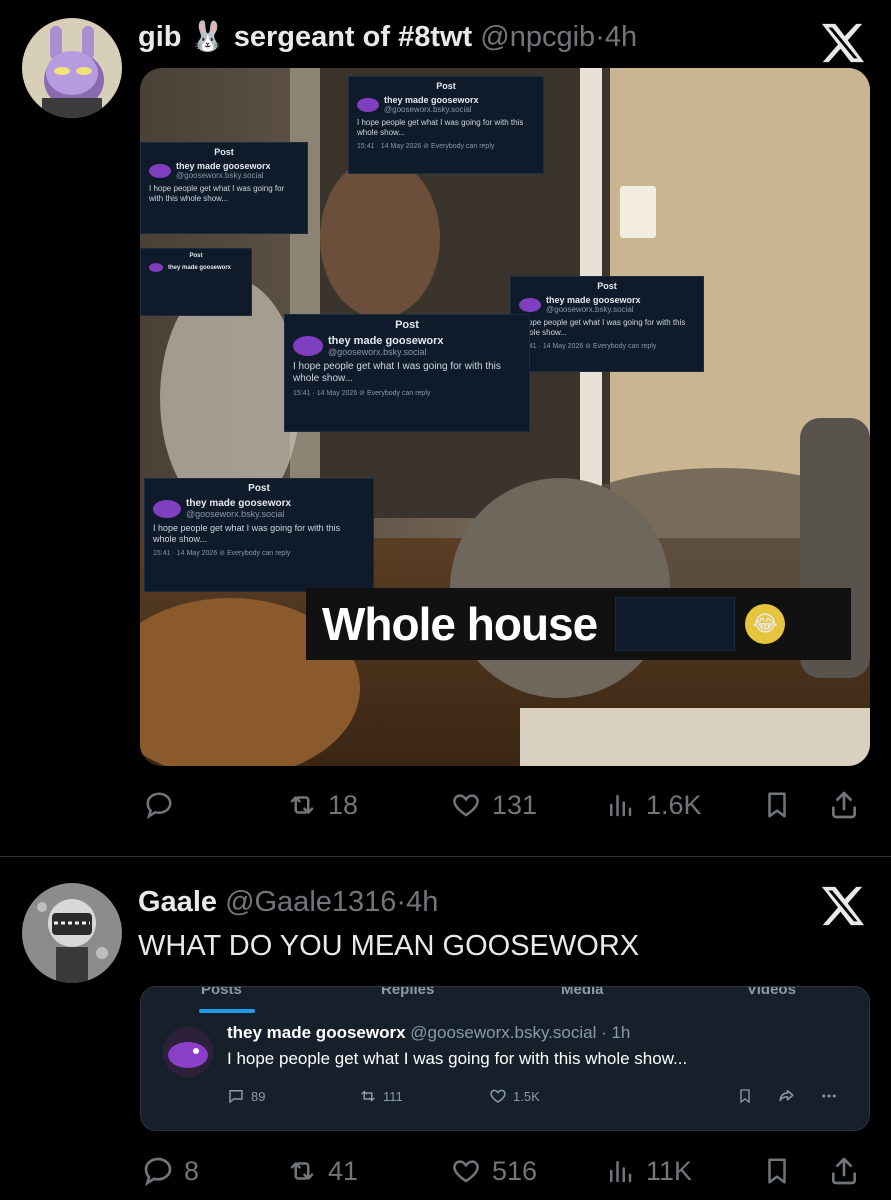 The image size is (891, 1200). I want to click on video-caption: Whole house 😂, so click(578, 624).